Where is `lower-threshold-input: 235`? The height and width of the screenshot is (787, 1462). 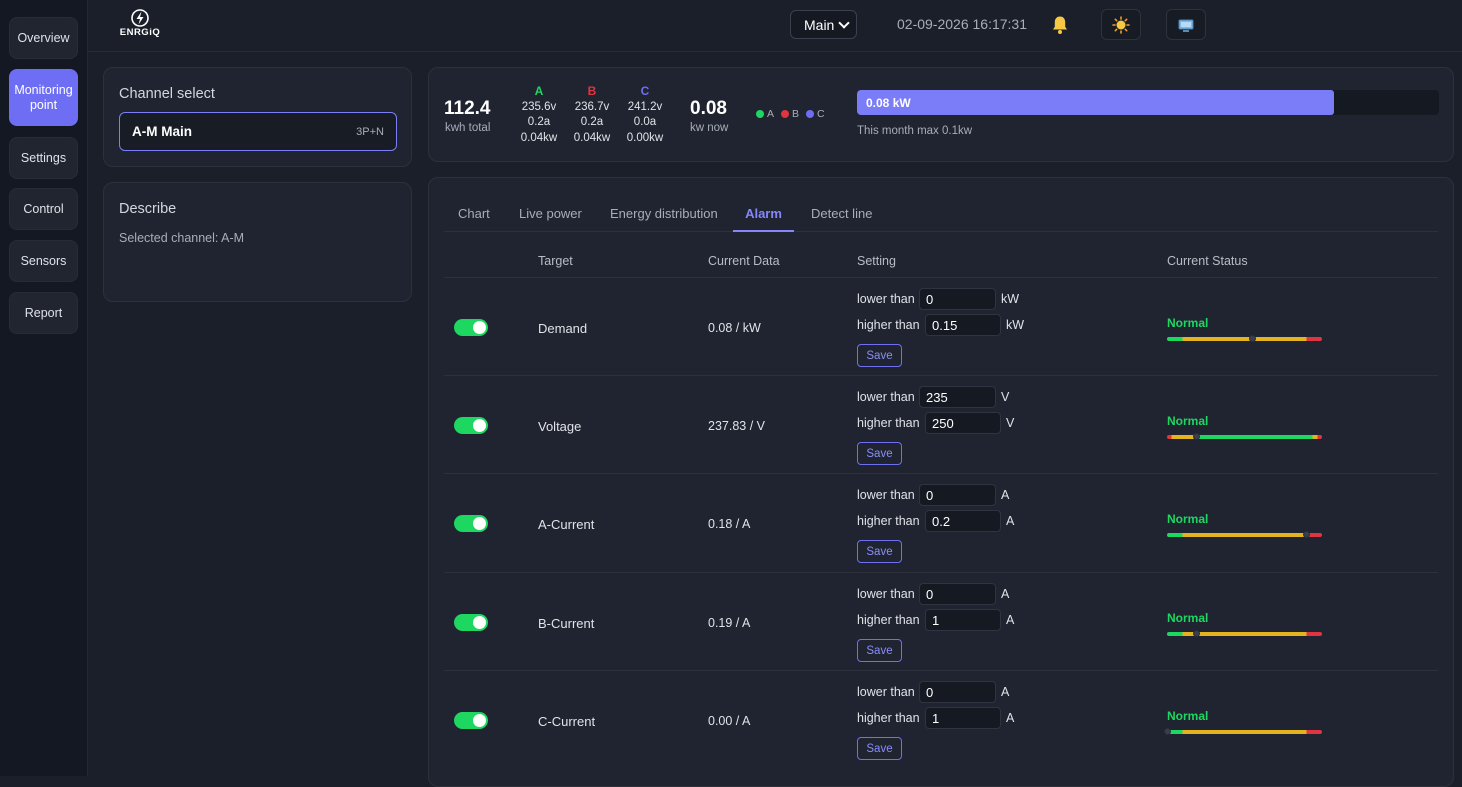 lower-threshold-input: 235 is located at coordinates (957, 397).